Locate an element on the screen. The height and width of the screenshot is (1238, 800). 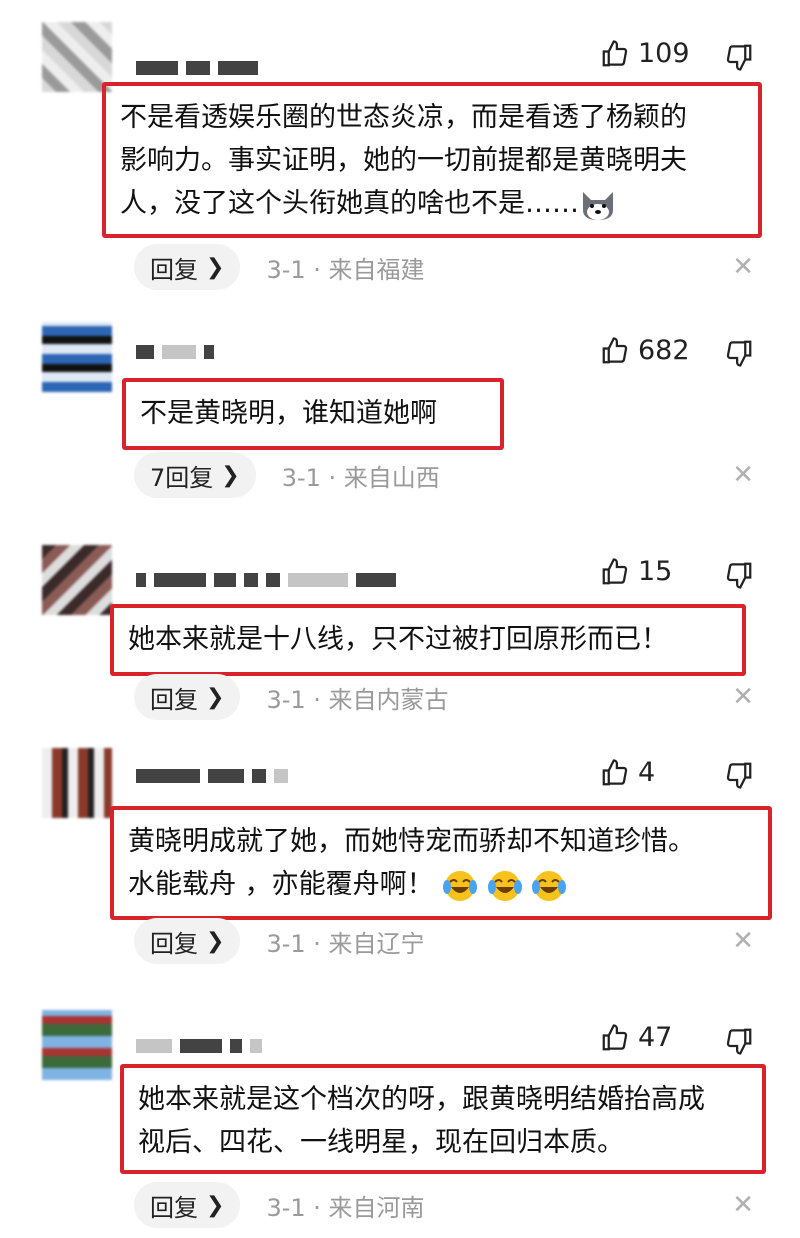
reply-row: 回复 ❯ 3-1 · 来自内蒙古 is located at coordinates (291, 697).